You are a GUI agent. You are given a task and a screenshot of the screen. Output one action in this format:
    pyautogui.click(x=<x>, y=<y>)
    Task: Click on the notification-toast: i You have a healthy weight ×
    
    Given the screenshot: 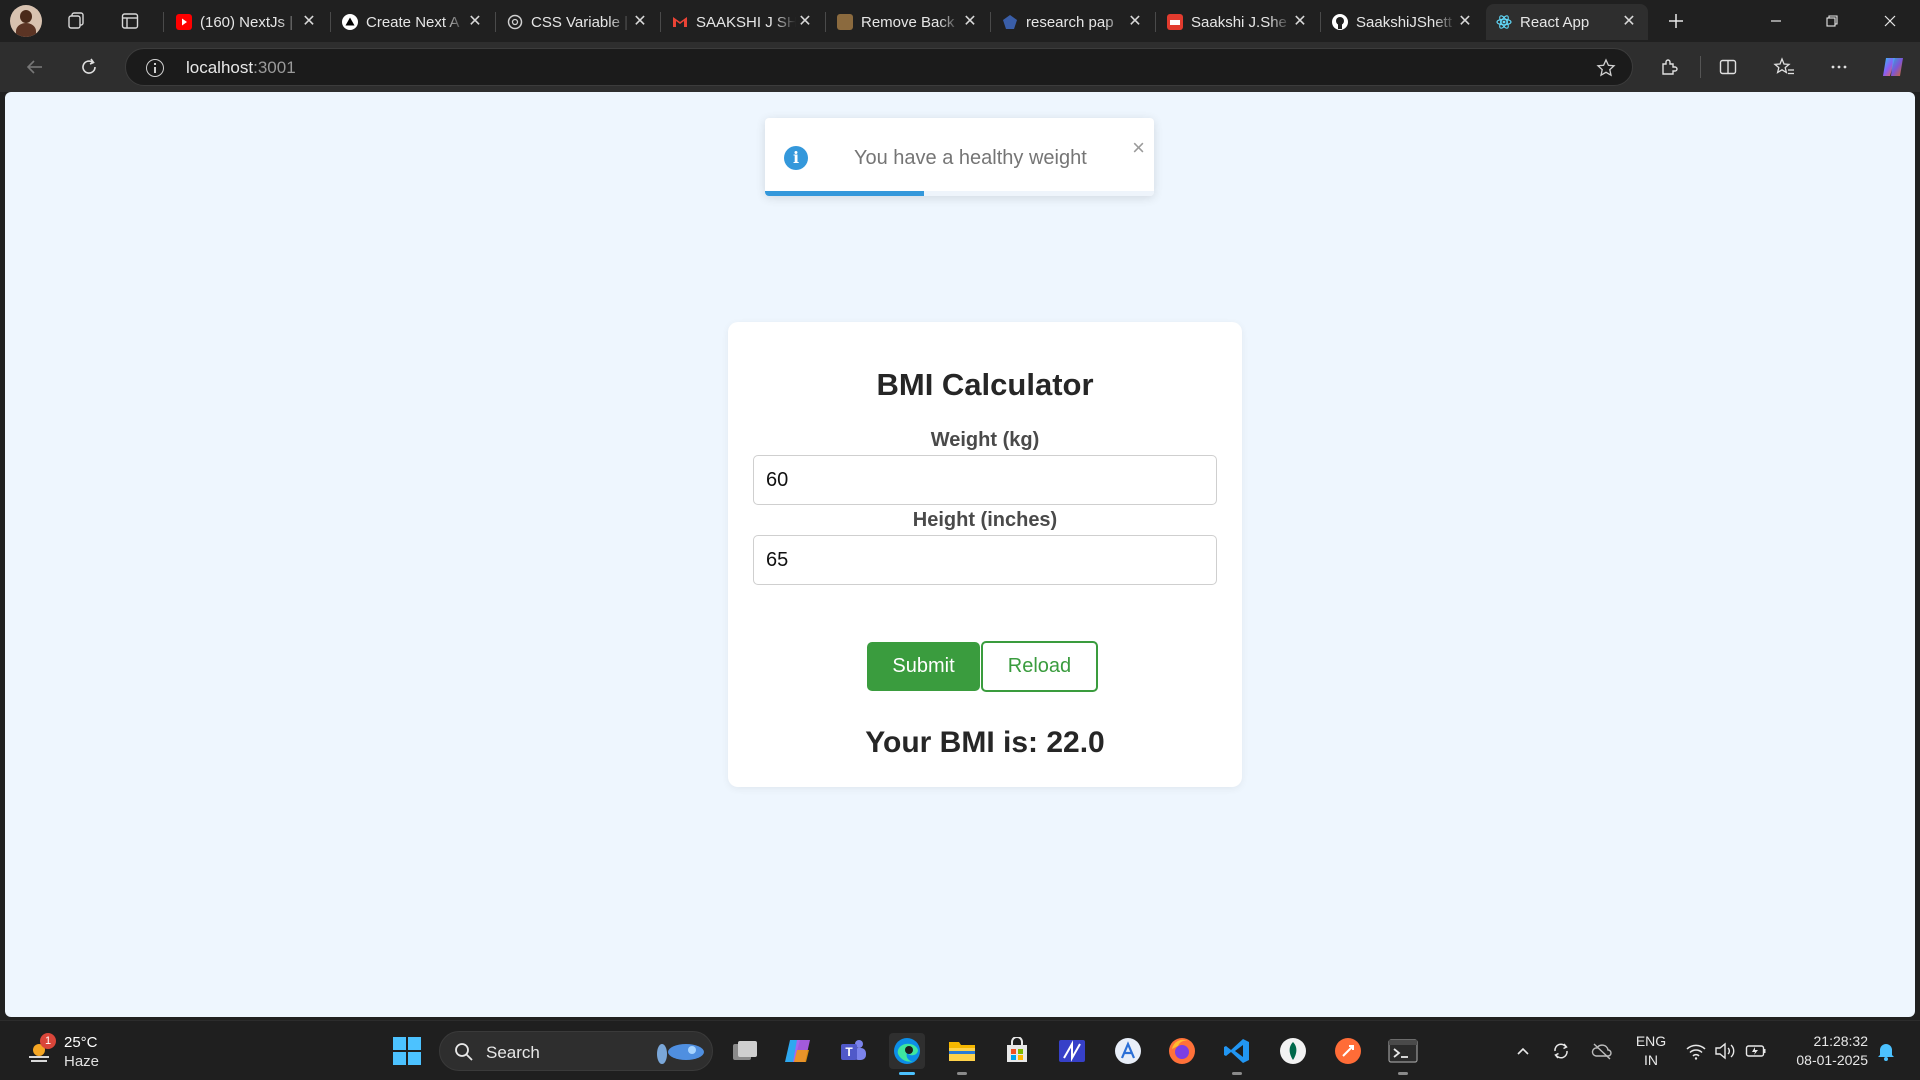 What is the action you would take?
    pyautogui.click(x=959, y=157)
    